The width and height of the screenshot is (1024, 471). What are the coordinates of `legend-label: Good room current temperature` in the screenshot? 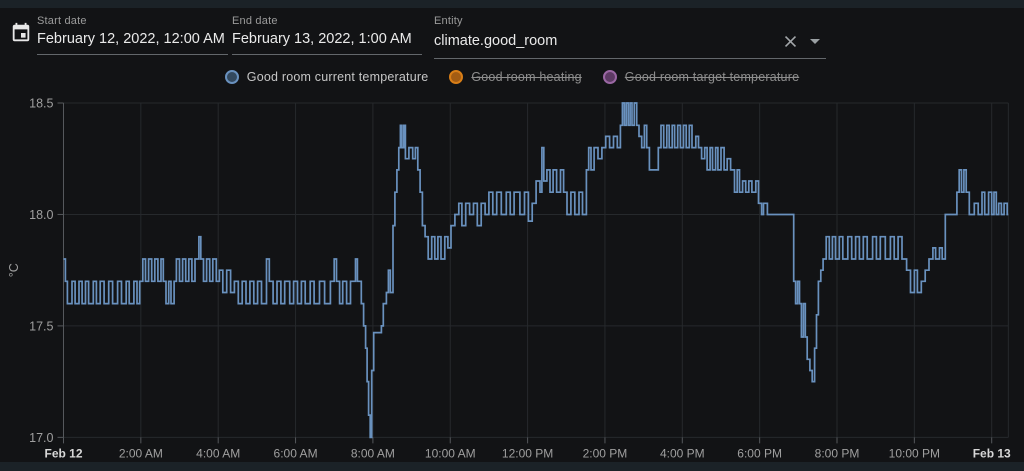 It's located at (337, 77).